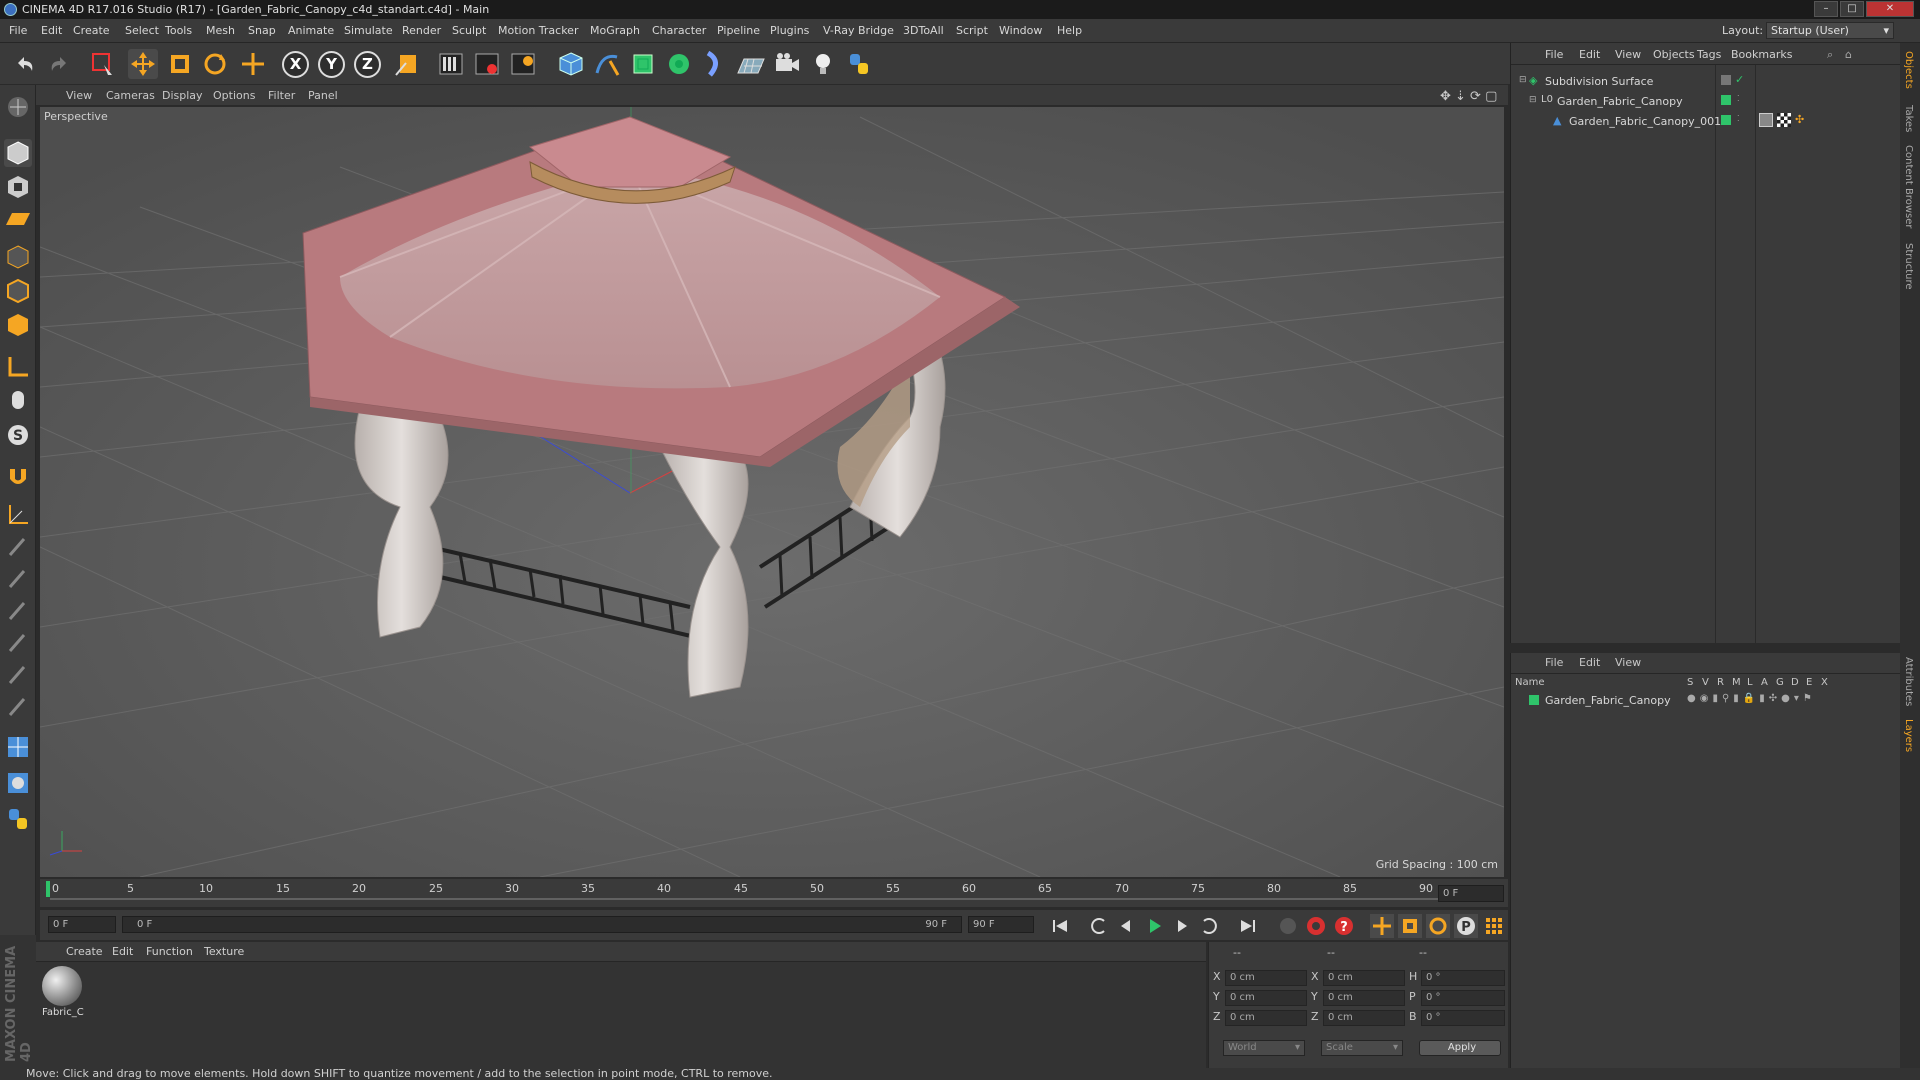 The width and height of the screenshot is (1920, 1080). What do you see at coordinates (1589, 662) in the screenshot?
I see `layer-menu-edit: Edit` at bounding box center [1589, 662].